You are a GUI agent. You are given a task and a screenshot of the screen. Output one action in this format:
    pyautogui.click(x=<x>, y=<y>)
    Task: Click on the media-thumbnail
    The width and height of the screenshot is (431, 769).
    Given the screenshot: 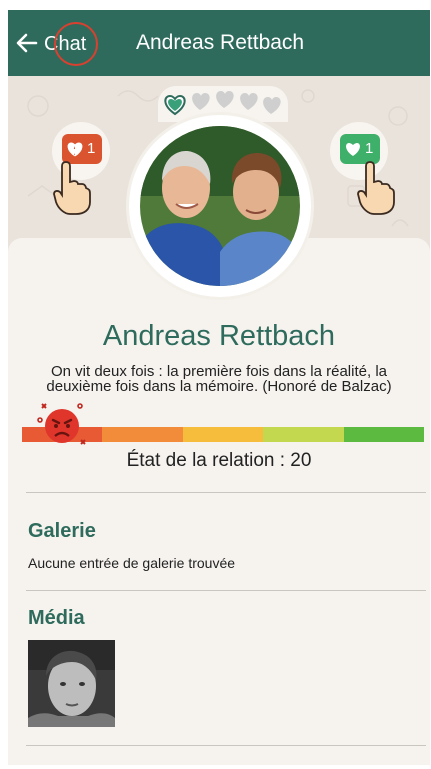 What is the action you would take?
    pyautogui.click(x=71, y=683)
    